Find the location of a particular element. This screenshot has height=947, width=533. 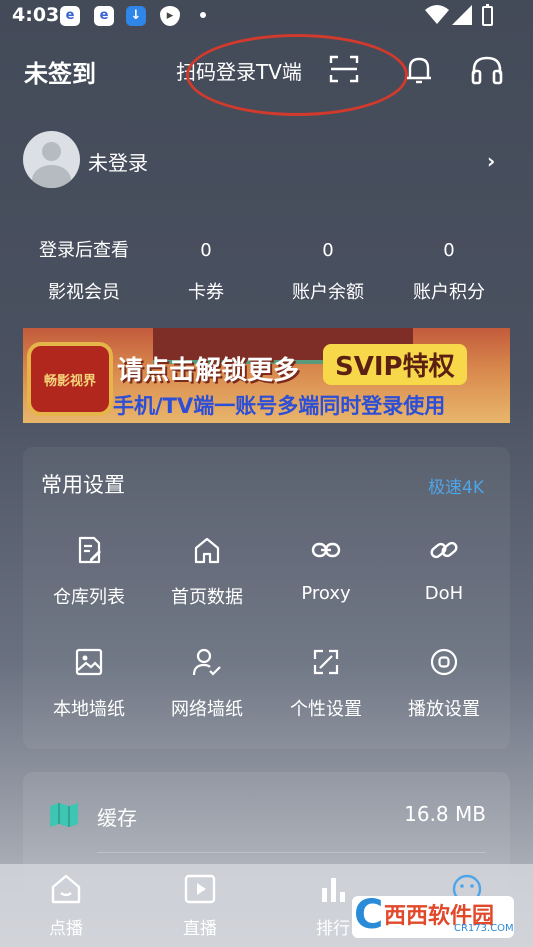

settings-item-proxy: Proxy is located at coordinates (326, 580).